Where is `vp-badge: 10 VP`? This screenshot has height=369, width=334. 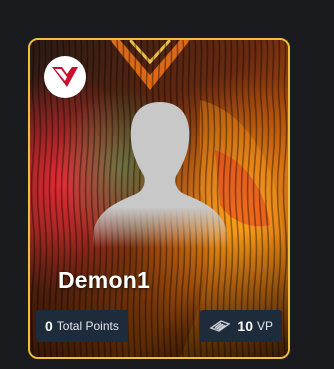
vp-badge: 10 VP is located at coordinates (241, 326).